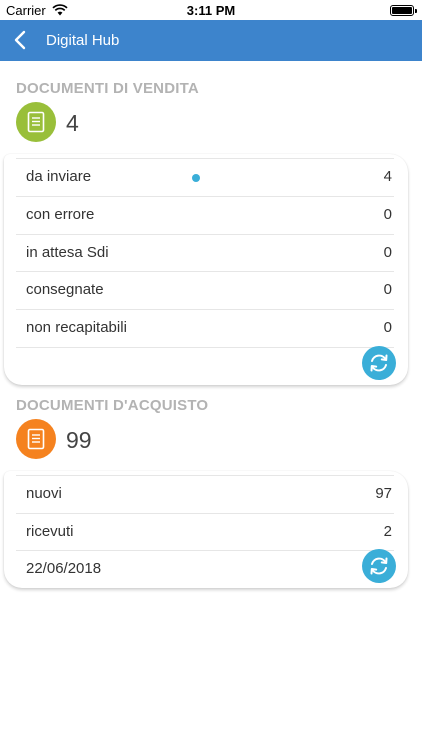  I want to click on row-label: non recapitabili, so click(76, 327).